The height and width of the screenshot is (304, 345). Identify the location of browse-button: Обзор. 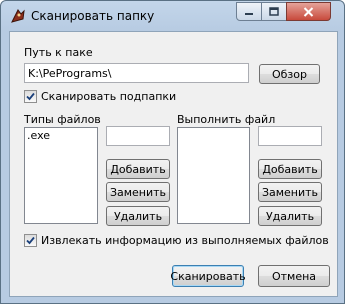
(289, 74).